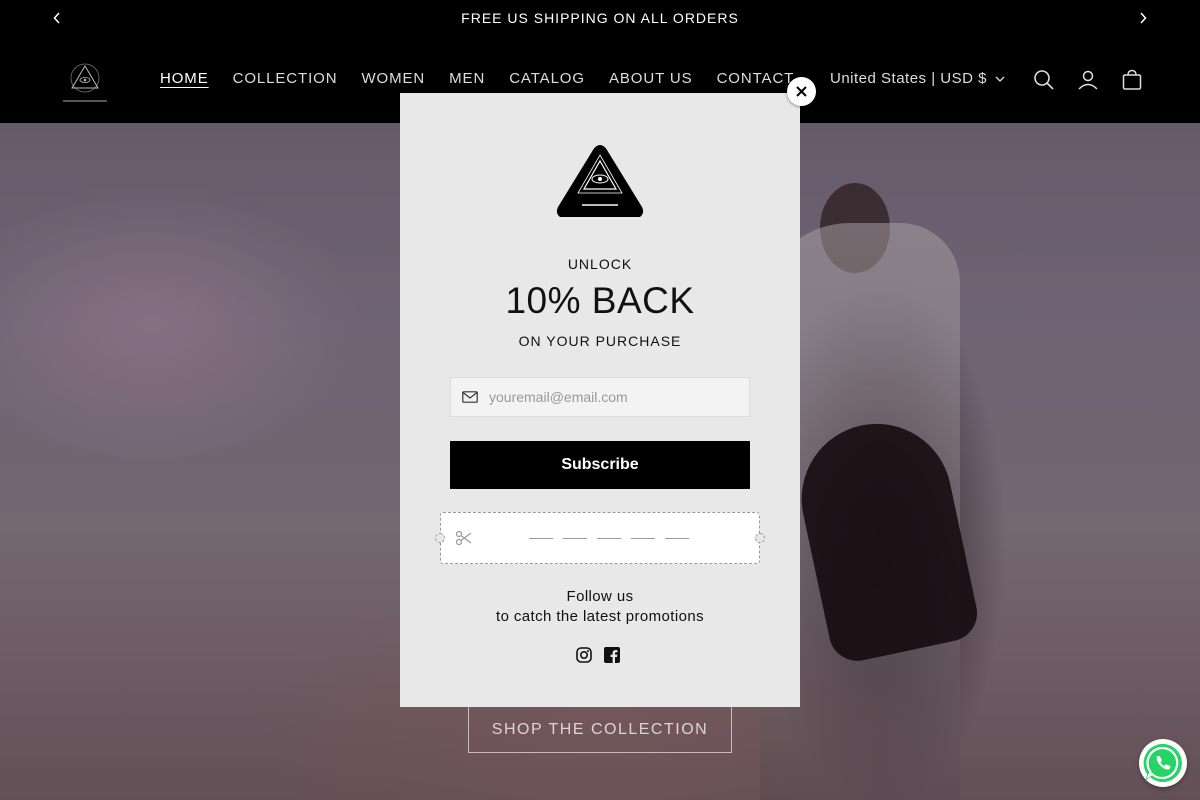  Describe the element at coordinates (467, 78) in the screenshot. I see `nav-item-men: MEN` at that location.